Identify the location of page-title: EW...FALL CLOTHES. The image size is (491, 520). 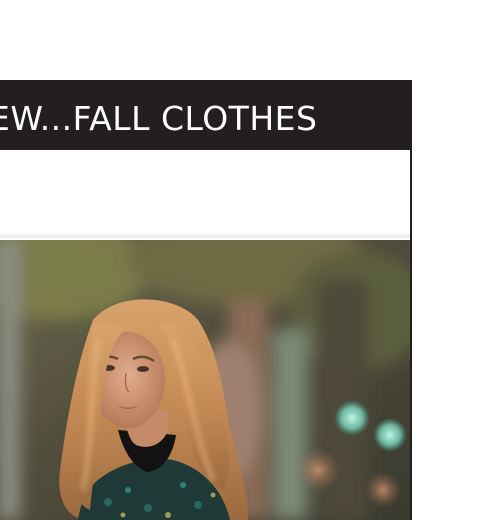
(159, 118).